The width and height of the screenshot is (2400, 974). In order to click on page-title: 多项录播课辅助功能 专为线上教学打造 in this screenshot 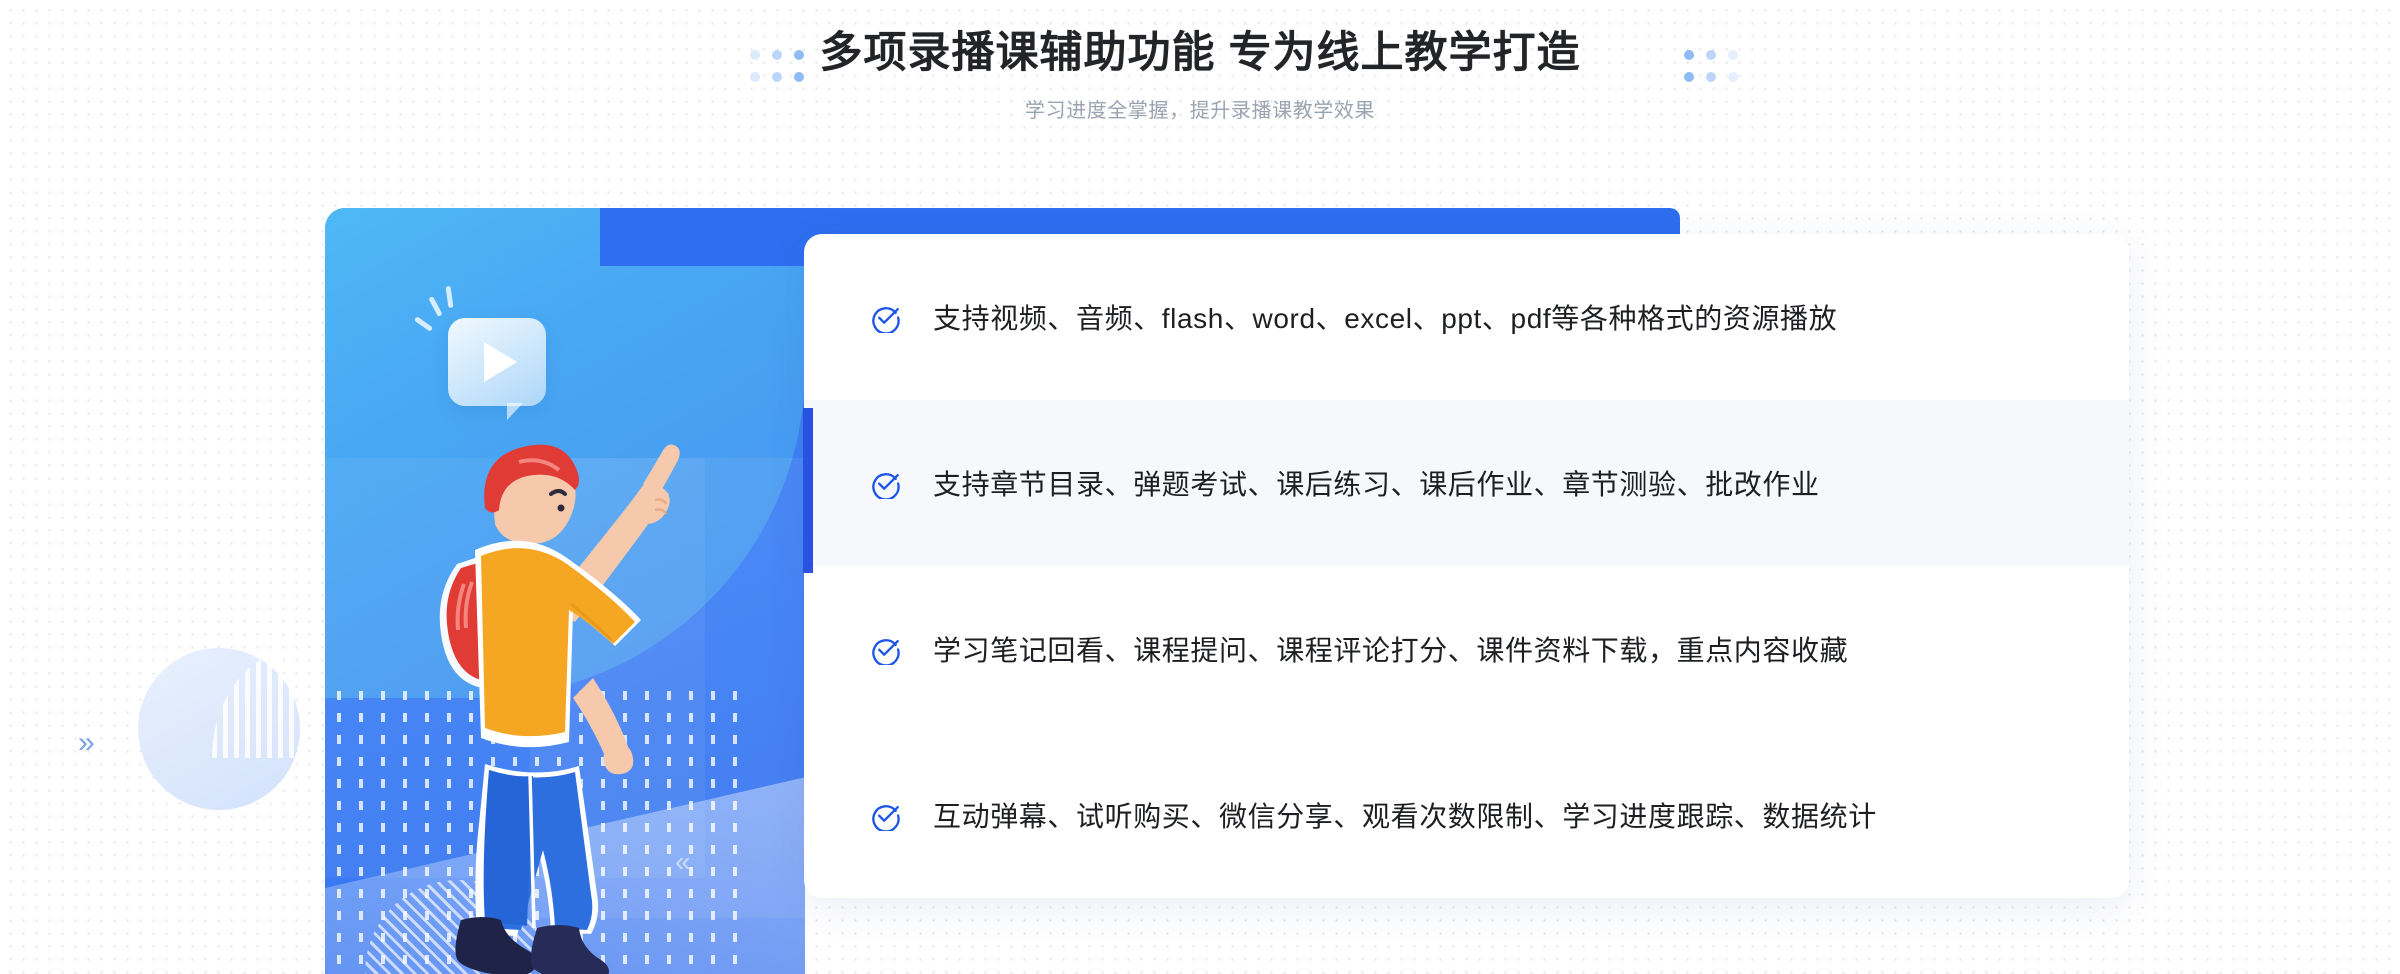, I will do `click(1200, 53)`.